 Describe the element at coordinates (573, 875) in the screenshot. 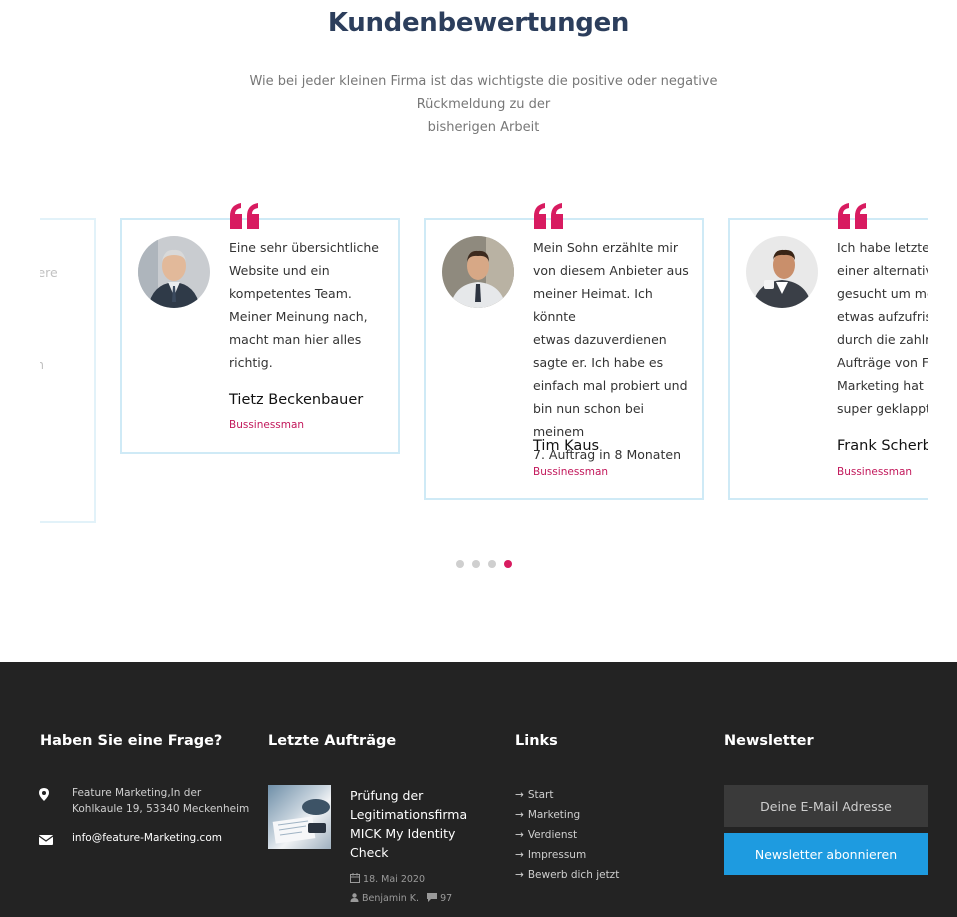

I see `link-label: Bewerb dich jetzt` at that location.